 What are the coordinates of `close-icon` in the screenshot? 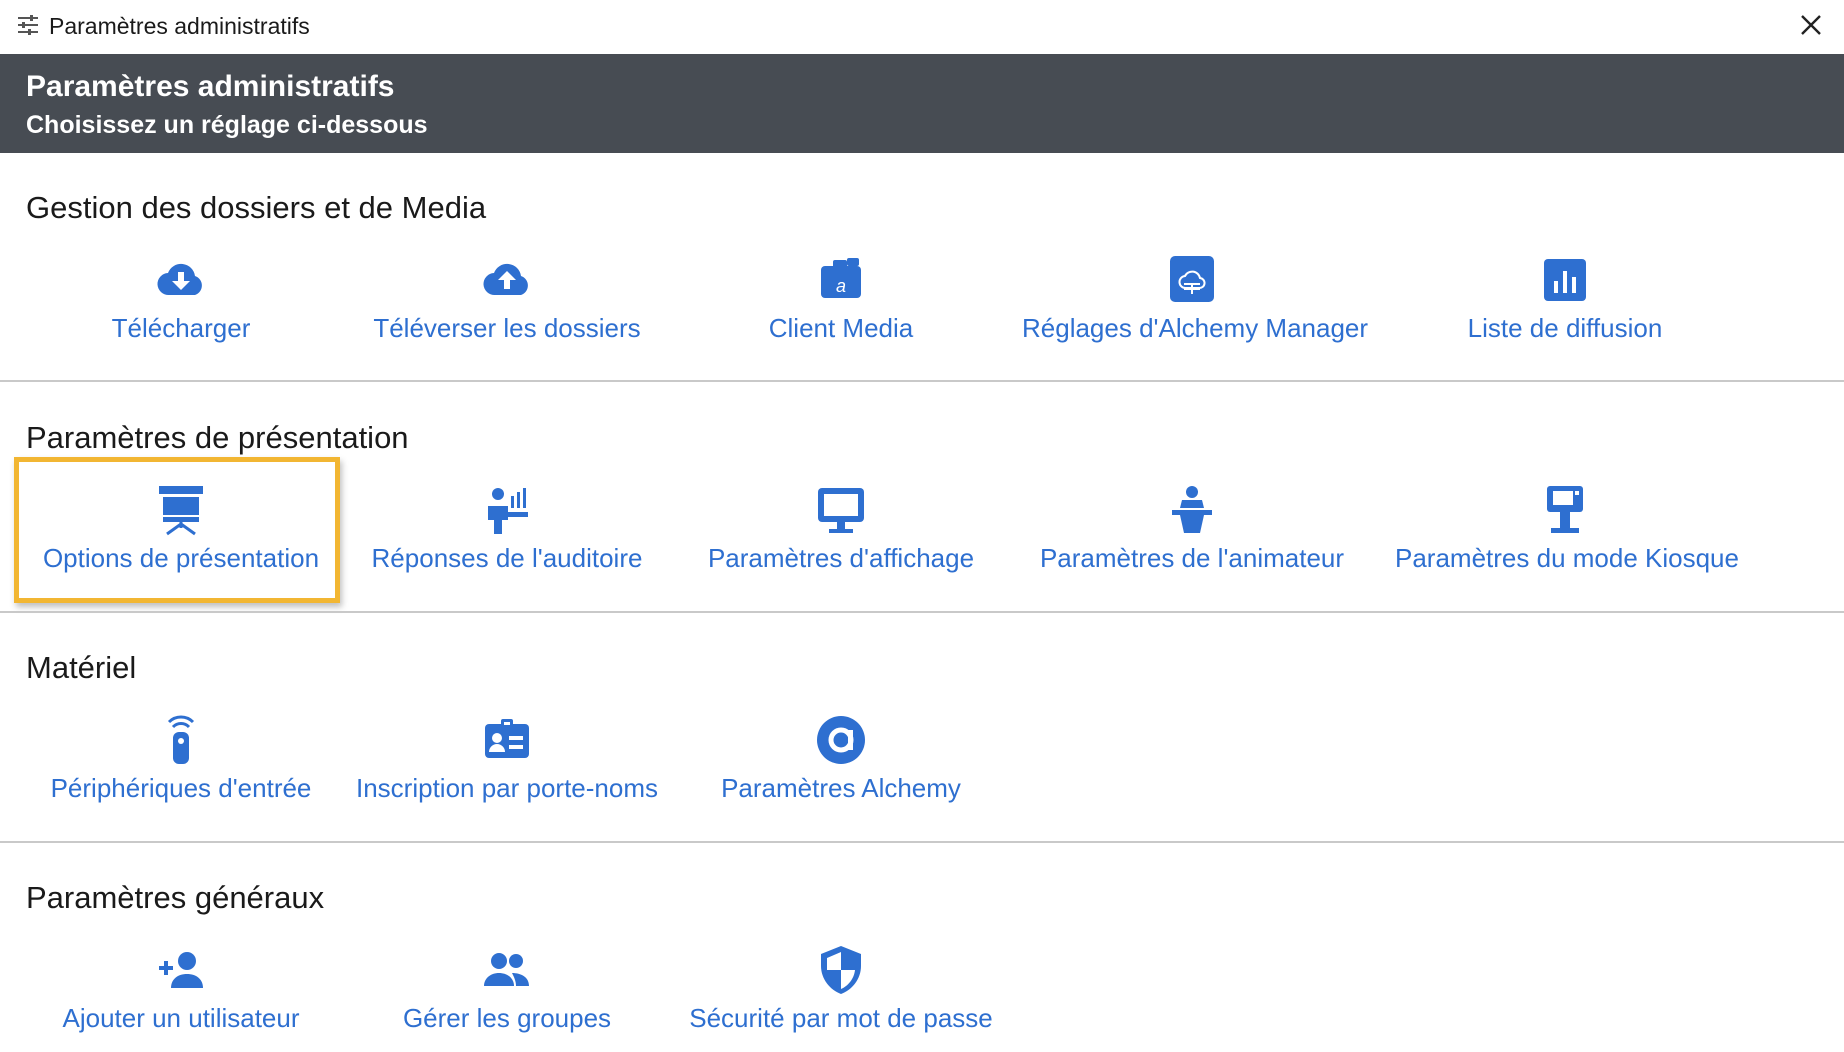 It's located at (1811, 25).